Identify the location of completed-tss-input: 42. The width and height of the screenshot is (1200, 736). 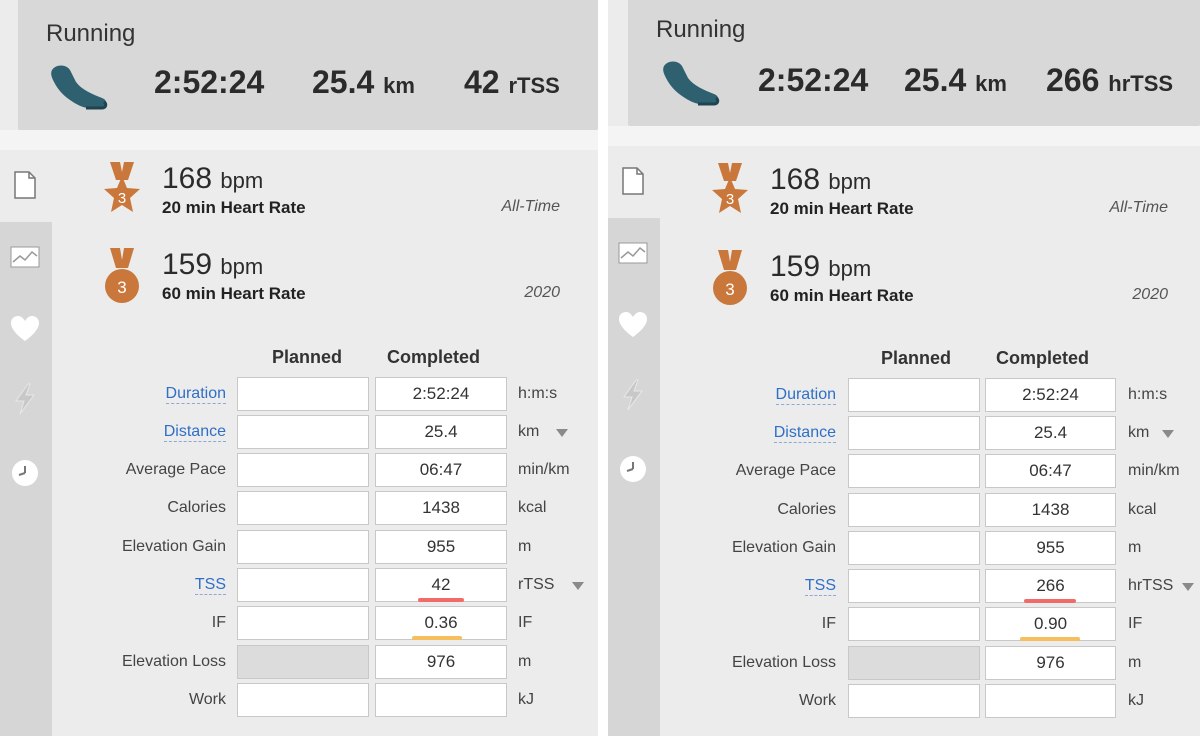
(441, 585).